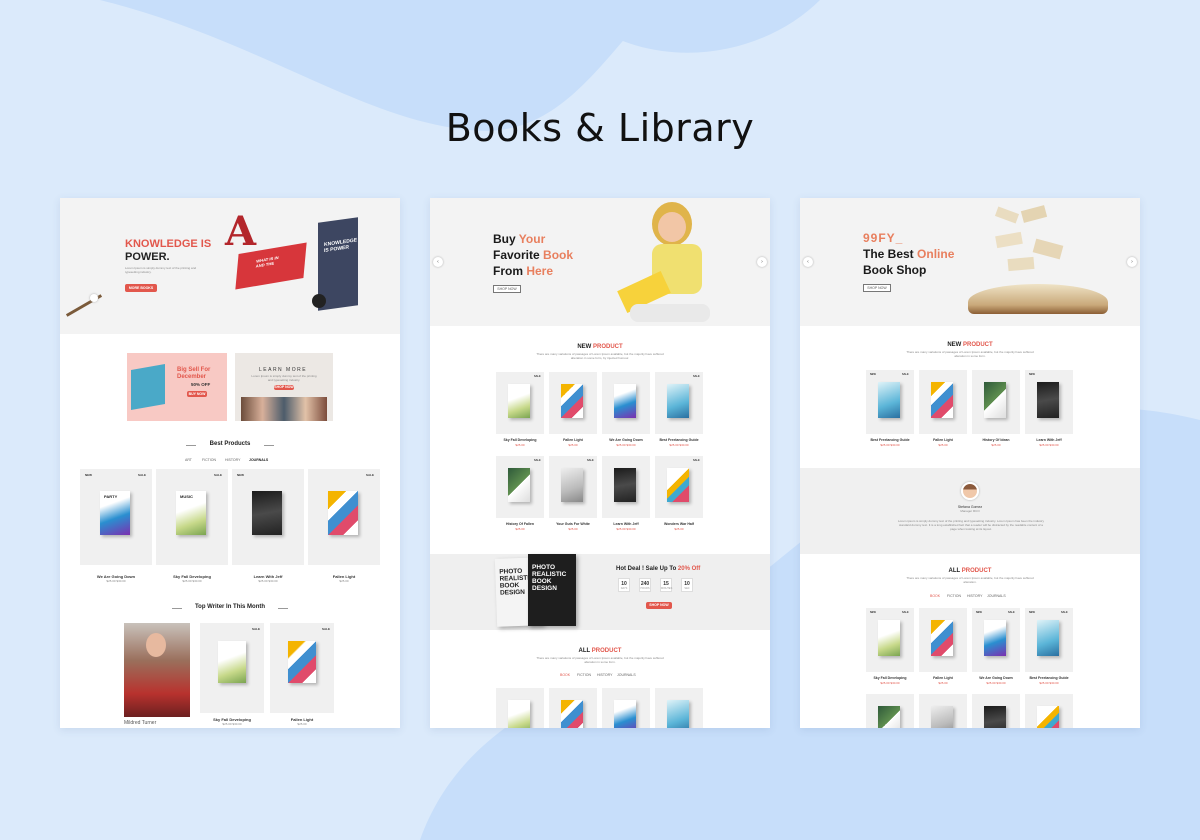  I want to click on product-name: Wonders War Half, so click(679, 524).